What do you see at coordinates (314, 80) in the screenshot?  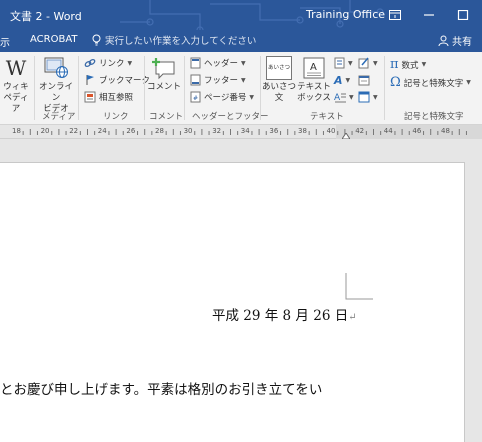 I see `textbox-button: A テキスト ボックス` at bounding box center [314, 80].